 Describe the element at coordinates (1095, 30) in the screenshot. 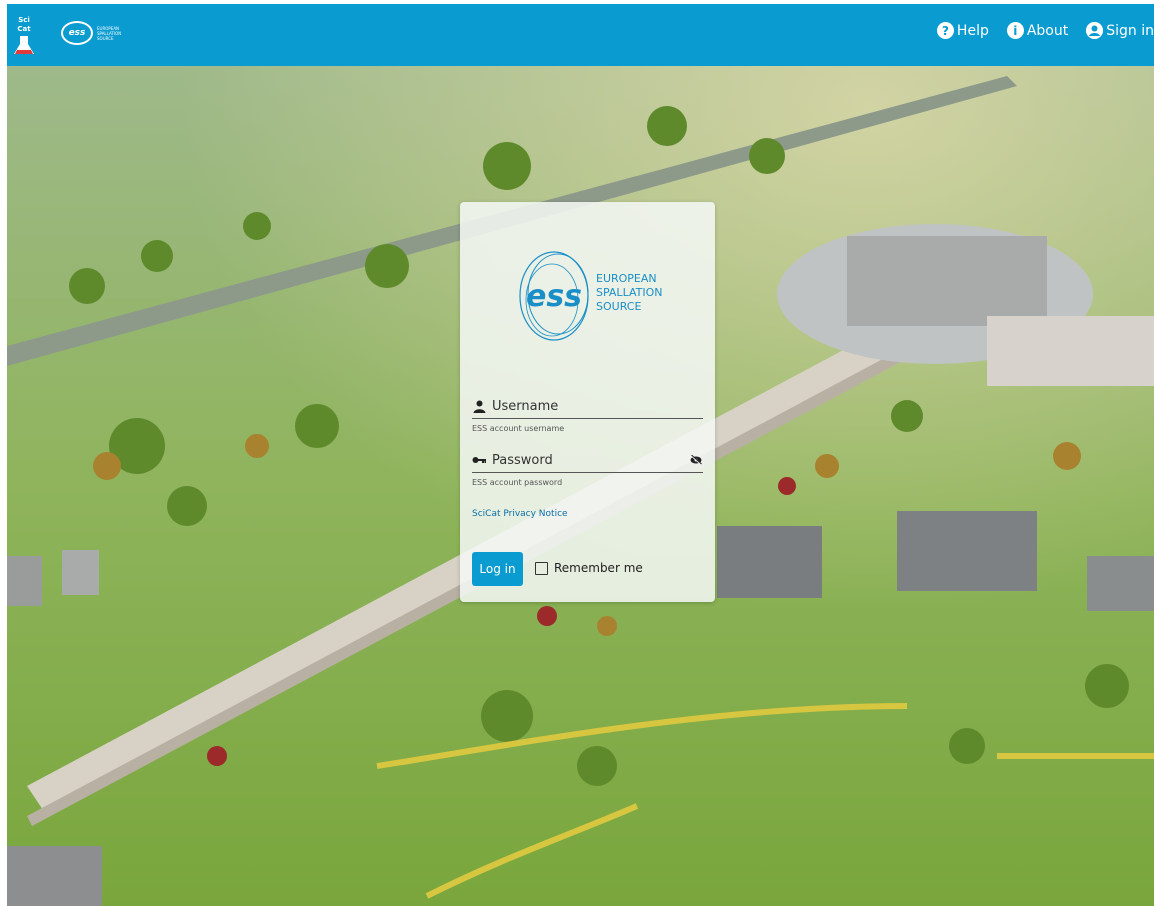

I see `account-circle-icon` at that location.